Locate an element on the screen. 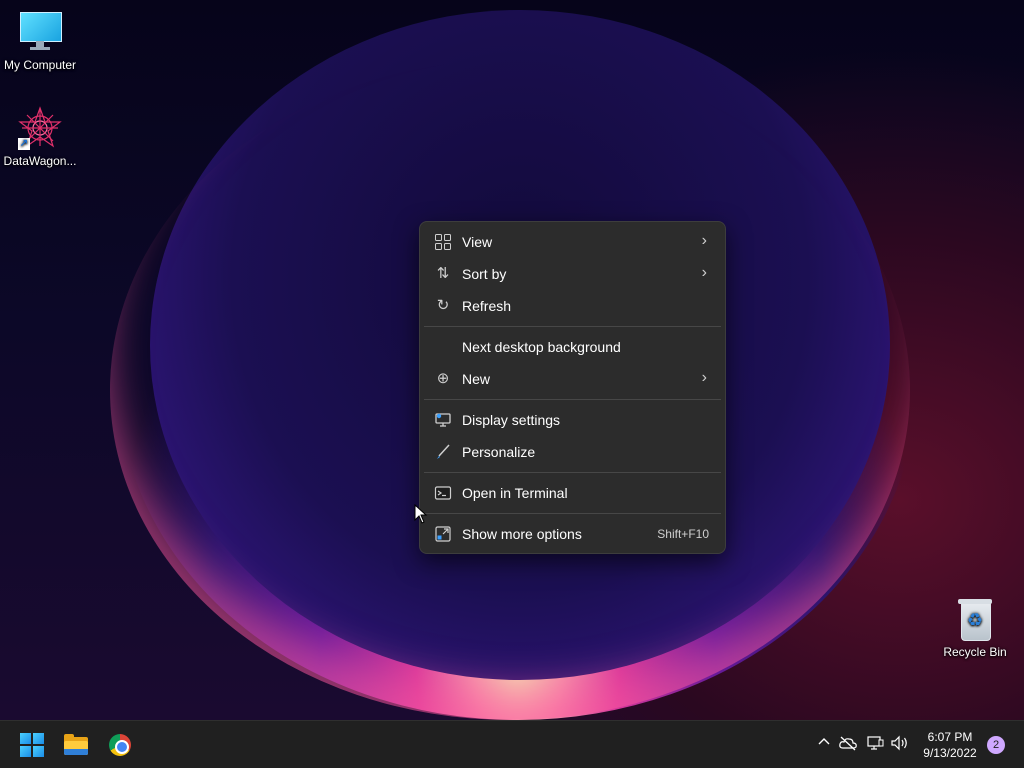 Image resolution: width=1024 pixels, height=768 pixels. menu-item-label: Refresh is located at coordinates (487, 306).